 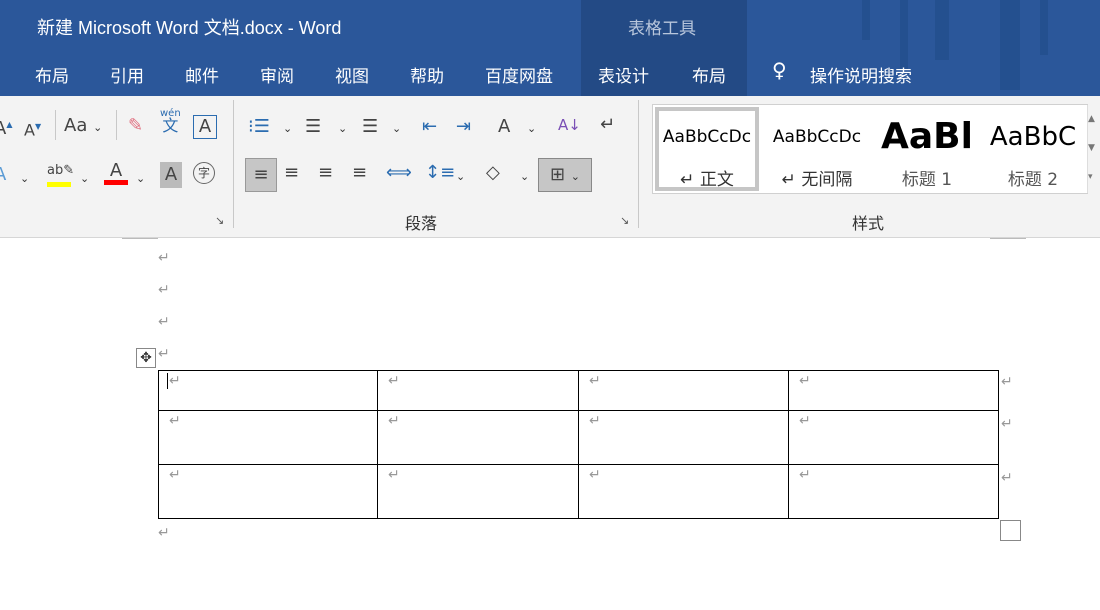 I want to click on table-row: ↵ ↵ ↵ ↵, so click(x=578, y=491).